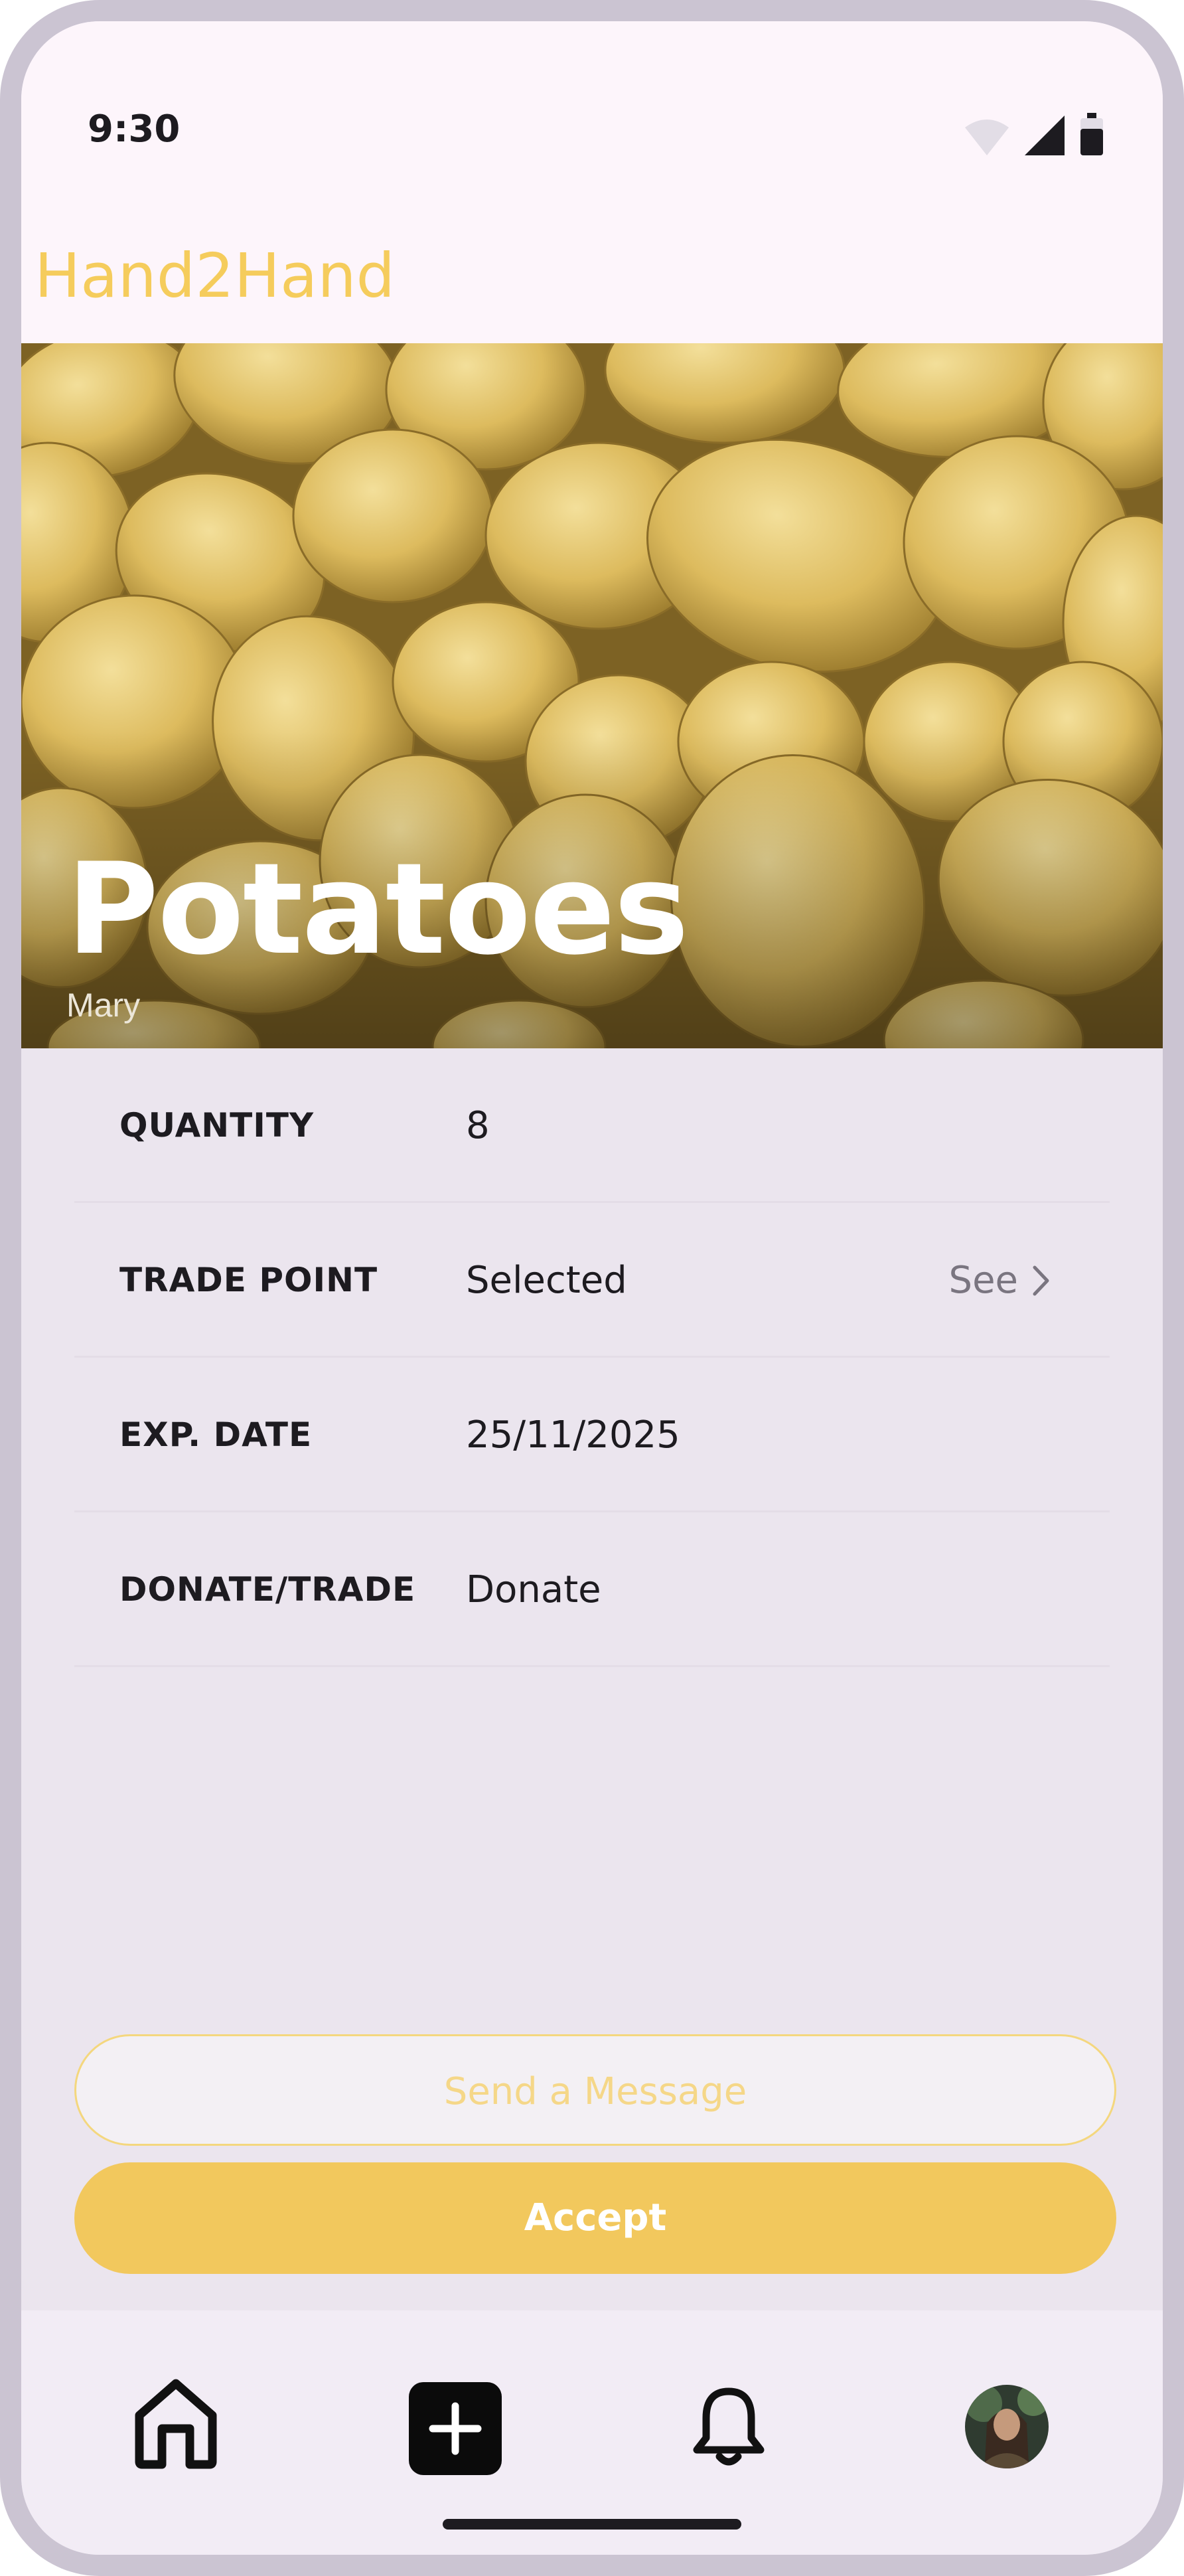 The image size is (1184, 2576). I want to click on detail-value: 25/11/2025, so click(573, 1435).